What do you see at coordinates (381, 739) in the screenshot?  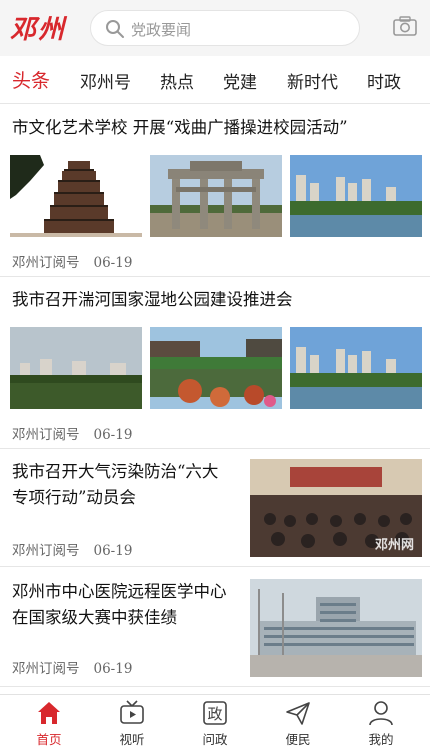 I see `nav-wode-label: 我的` at bounding box center [381, 739].